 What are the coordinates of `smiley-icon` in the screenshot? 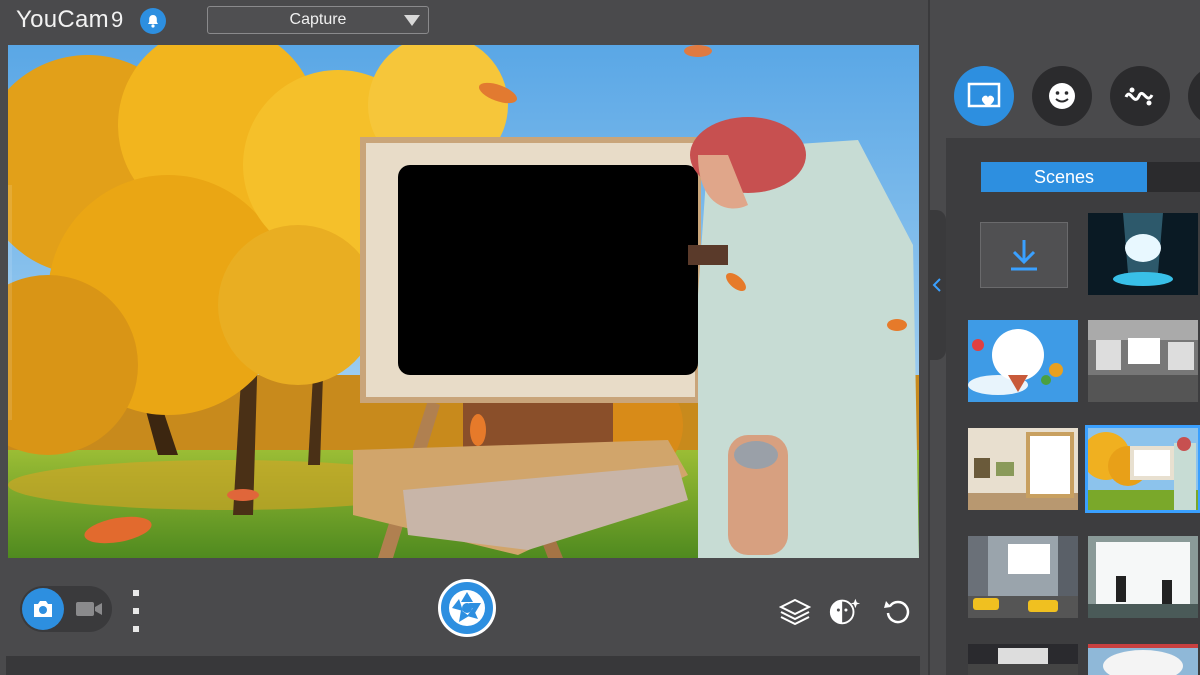 It's located at (1062, 96).